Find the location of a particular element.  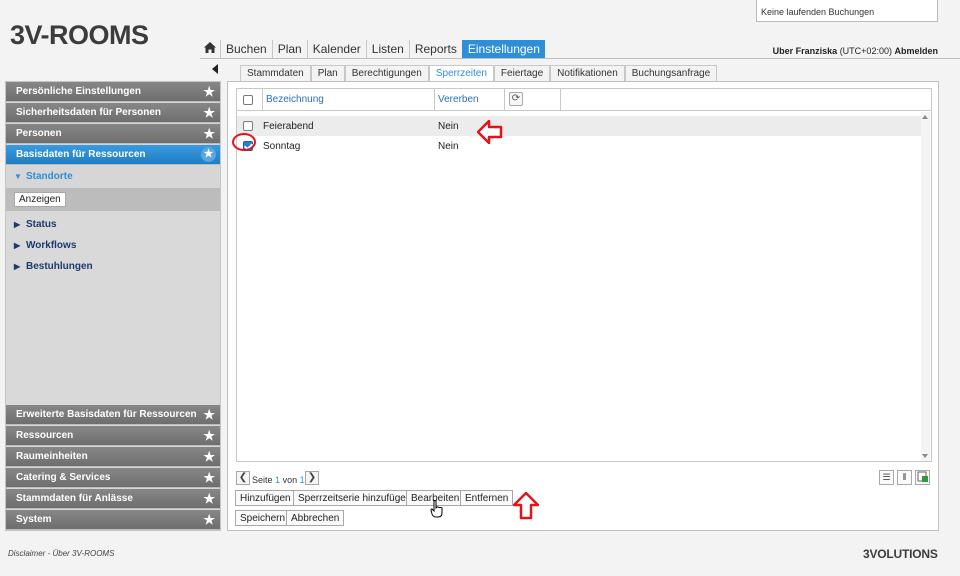

scroll-down-icon is located at coordinates (925, 456).